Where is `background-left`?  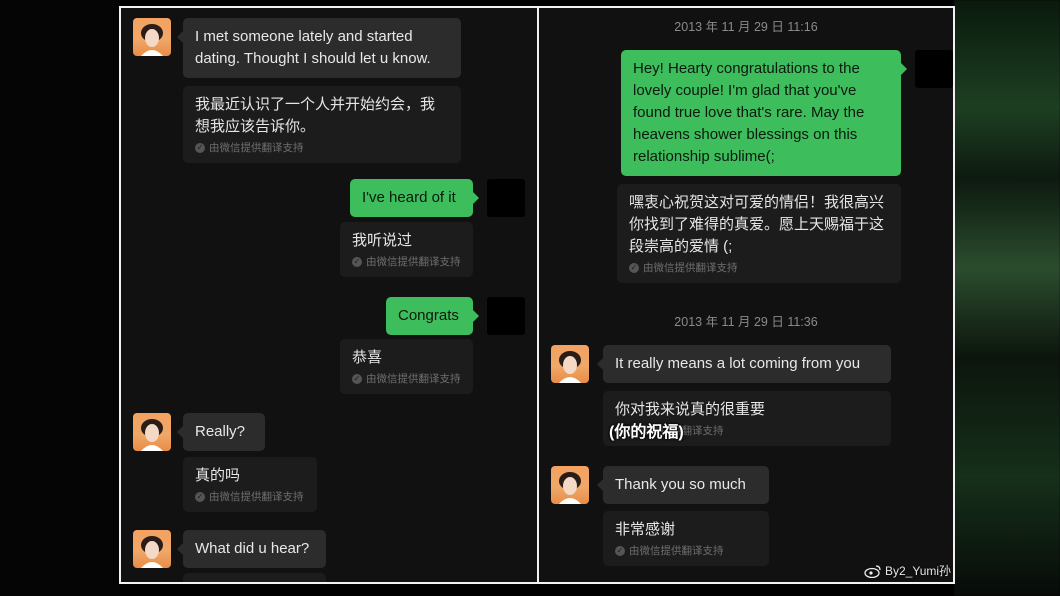 background-left is located at coordinates (60, 298).